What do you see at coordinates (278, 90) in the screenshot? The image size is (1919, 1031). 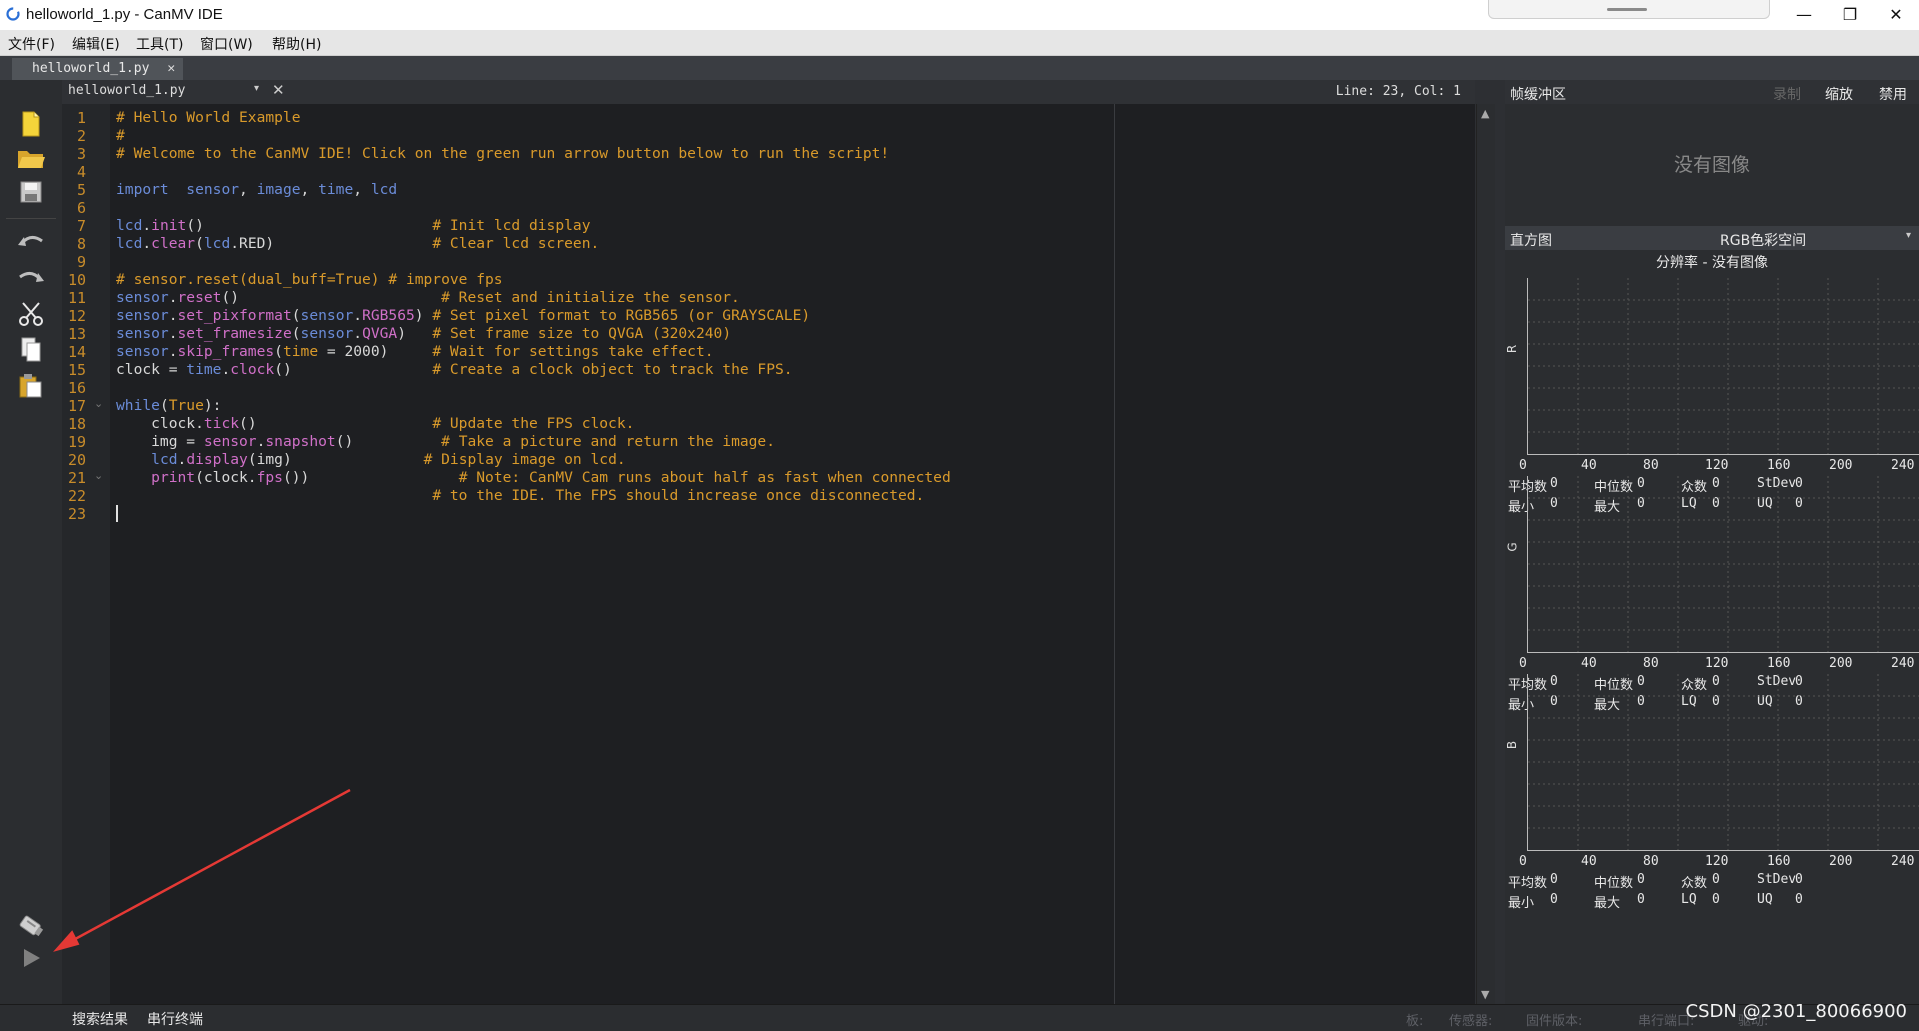 I see `close-file-icon: ✕` at bounding box center [278, 90].